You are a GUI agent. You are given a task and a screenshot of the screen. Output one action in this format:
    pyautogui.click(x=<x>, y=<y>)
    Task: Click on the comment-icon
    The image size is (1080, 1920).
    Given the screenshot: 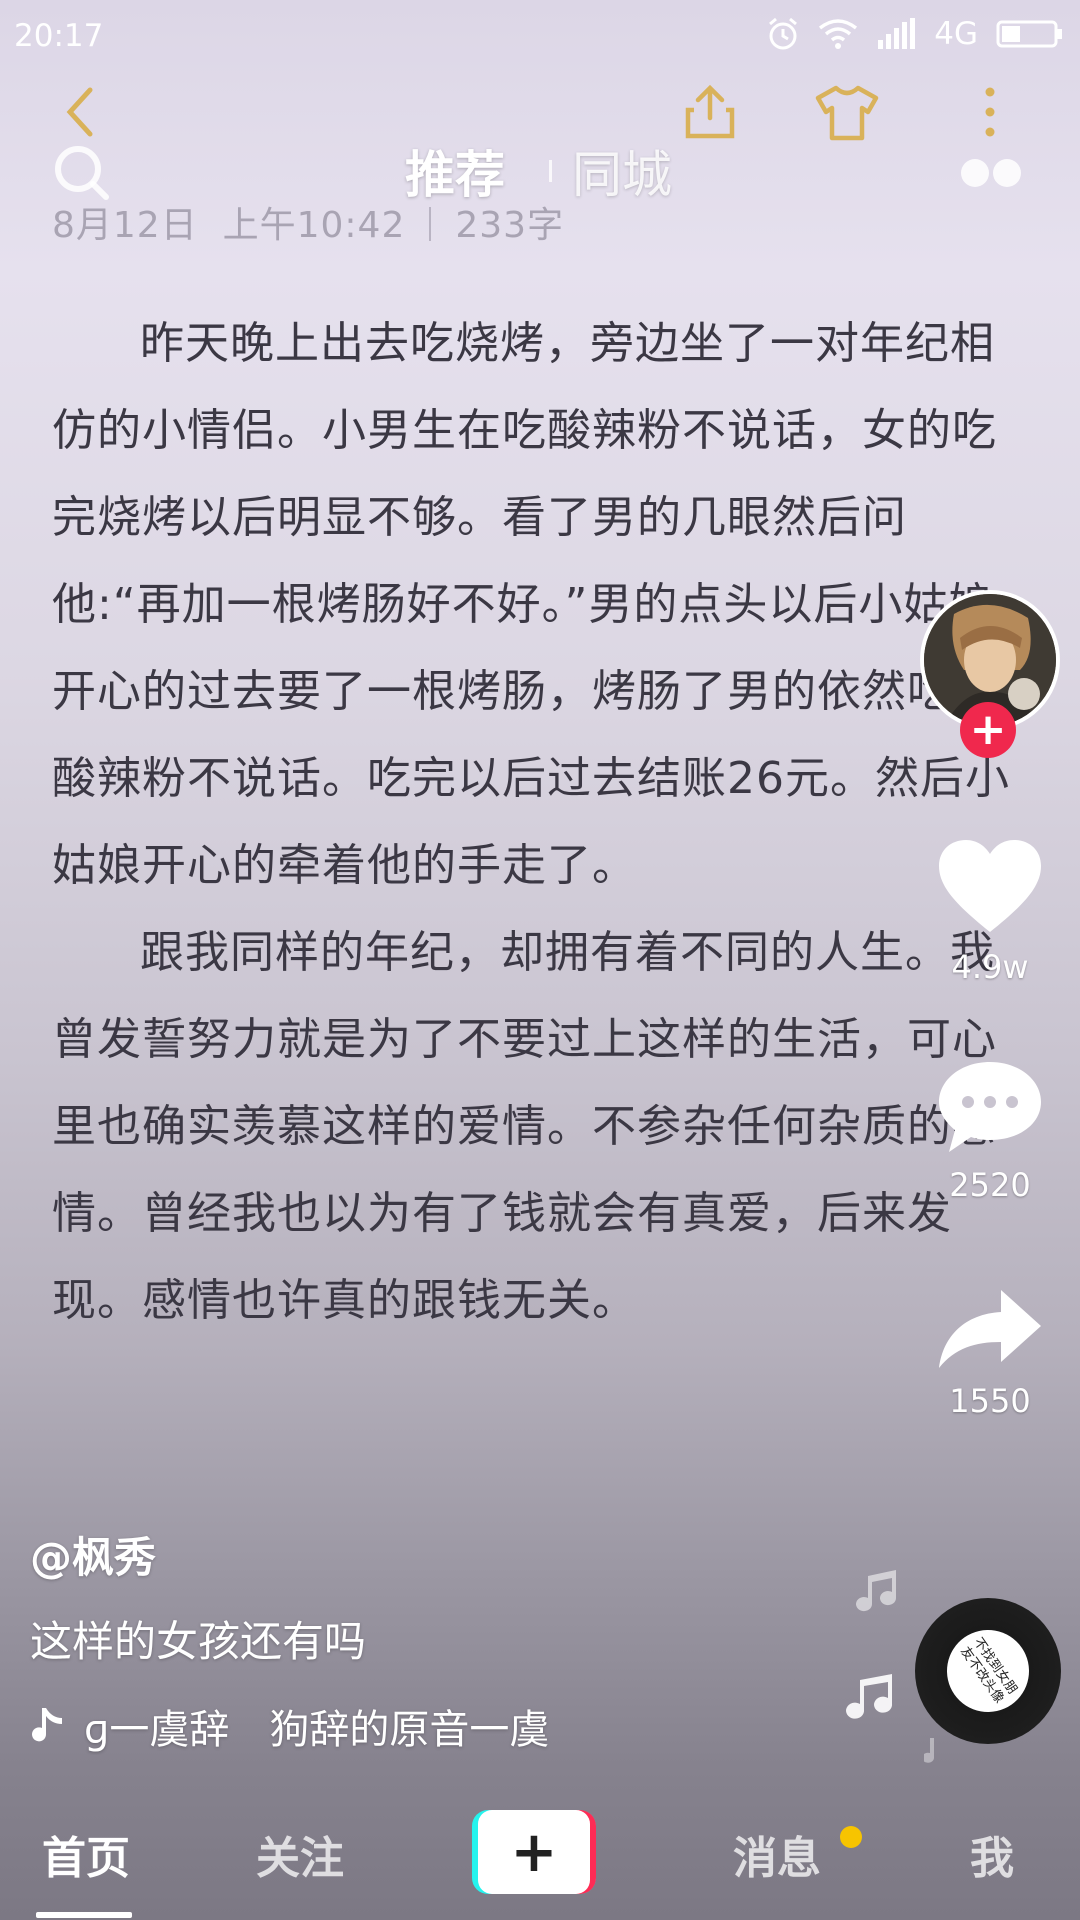 What is the action you would take?
    pyautogui.click(x=990, y=1107)
    